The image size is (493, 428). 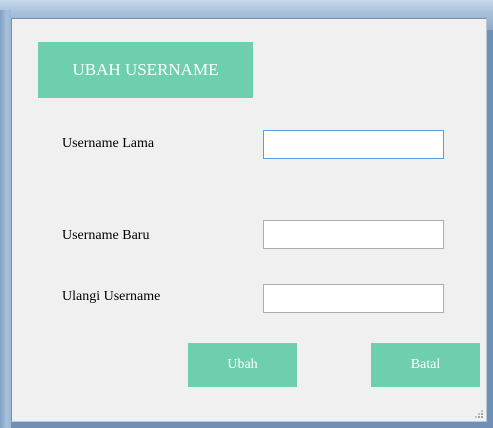 What do you see at coordinates (425, 365) in the screenshot?
I see `cancel-button: Batal` at bounding box center [425, 365].